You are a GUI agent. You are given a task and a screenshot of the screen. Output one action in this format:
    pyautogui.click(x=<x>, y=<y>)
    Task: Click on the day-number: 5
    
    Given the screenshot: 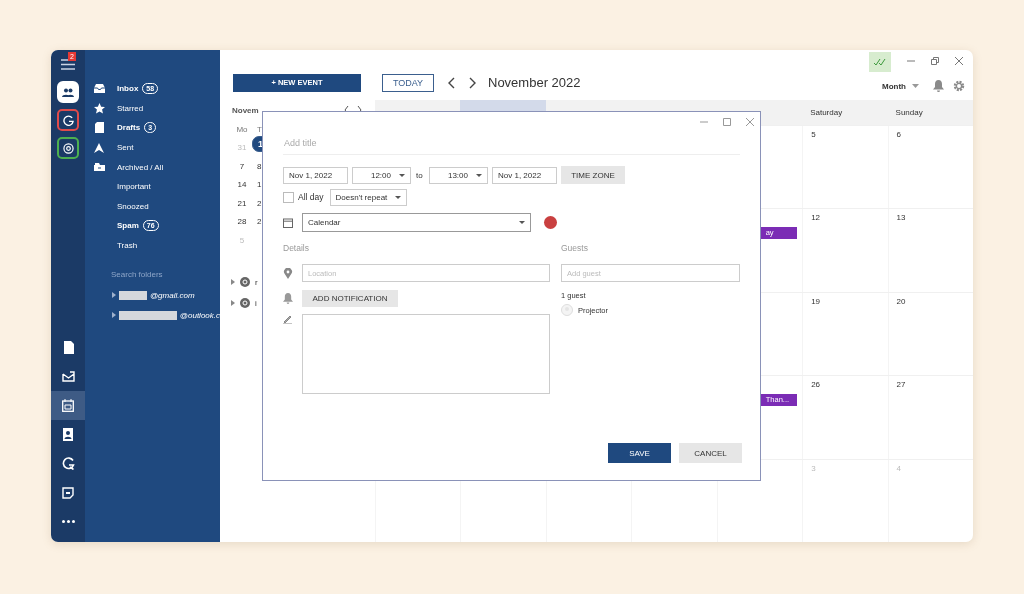 What is the action you would take?
    pyautogui.click(x=813, y=134)
    